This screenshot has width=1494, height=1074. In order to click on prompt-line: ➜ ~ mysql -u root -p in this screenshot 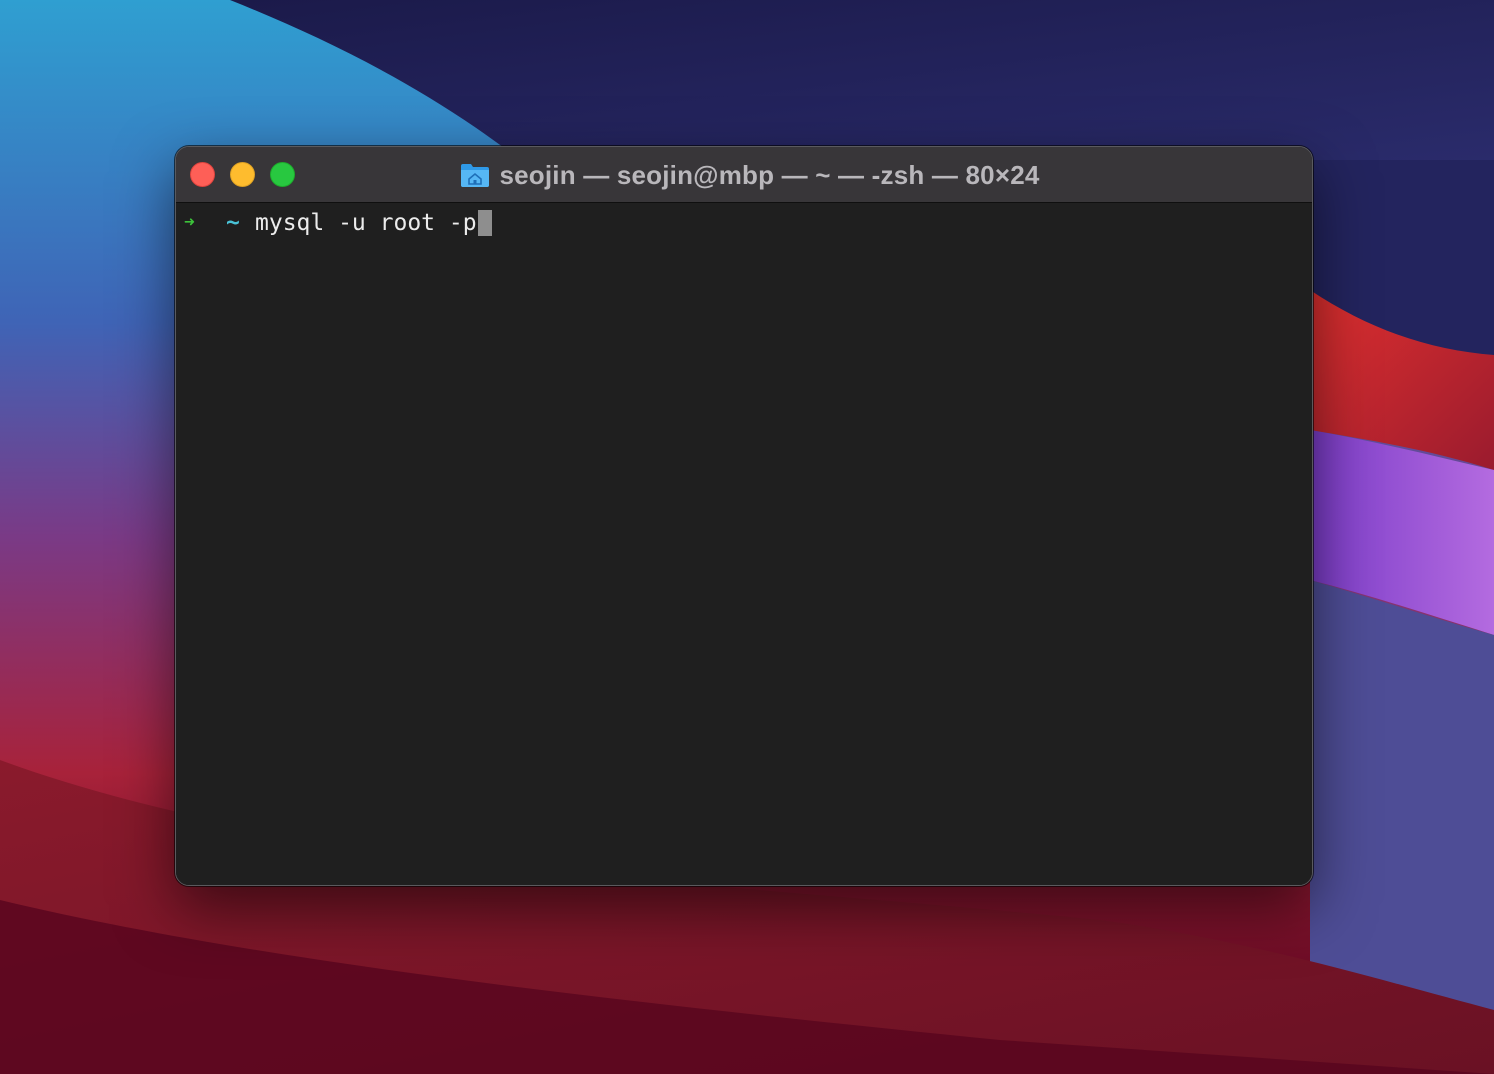, I will do `click(338, 223)`.